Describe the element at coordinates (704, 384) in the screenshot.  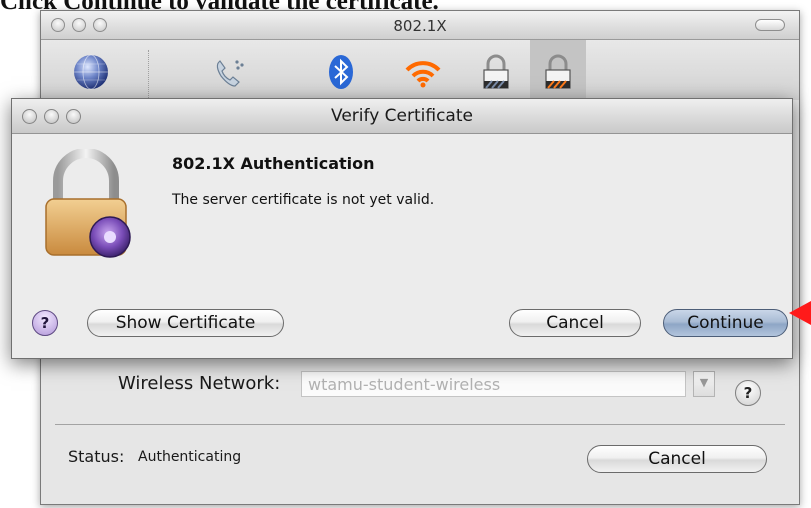
I see `wireless-network-dropdown-button: ▼` at that location.